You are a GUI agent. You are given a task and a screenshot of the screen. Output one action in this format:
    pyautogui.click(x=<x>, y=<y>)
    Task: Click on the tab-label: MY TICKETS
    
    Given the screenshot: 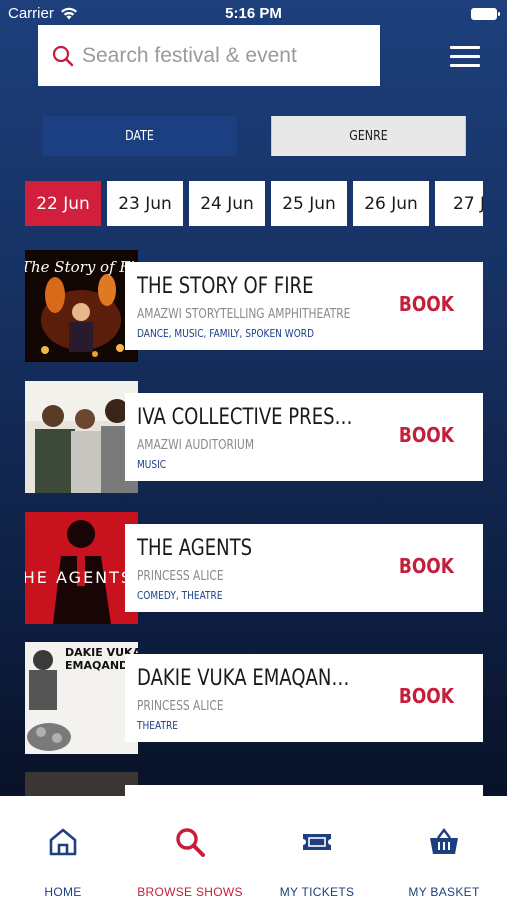 What is the action you would take?
    pyautogui.click(x=317, y=892)
    